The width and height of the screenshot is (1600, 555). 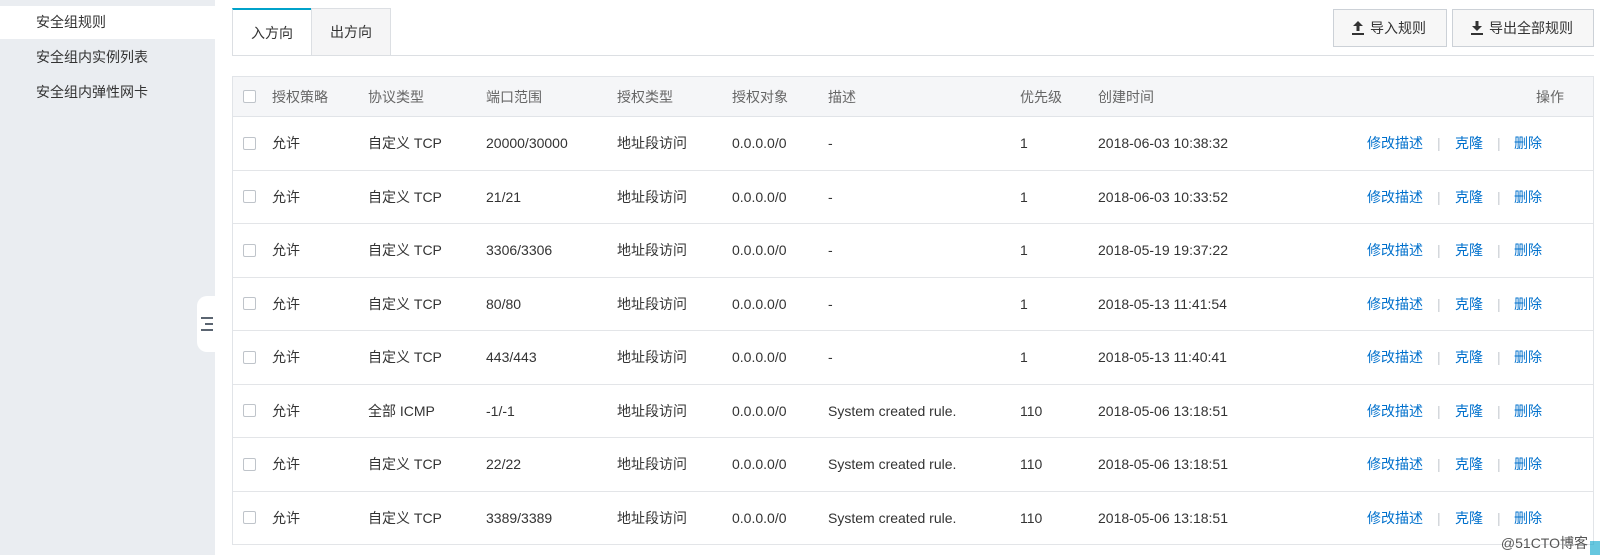 I want to click on cell-description: System created rule., so click(x=892, y=517).